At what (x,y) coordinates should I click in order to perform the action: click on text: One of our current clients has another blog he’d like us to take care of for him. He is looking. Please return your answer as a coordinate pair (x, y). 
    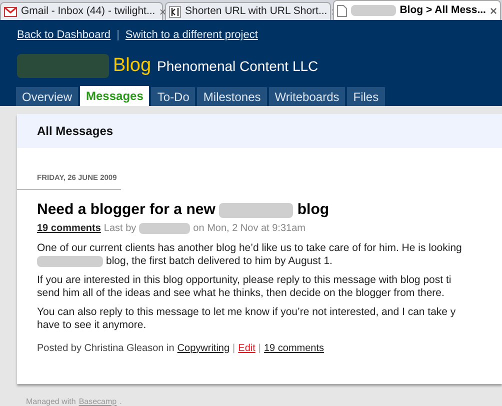
    Looking at the image, I should click on (249, 248).